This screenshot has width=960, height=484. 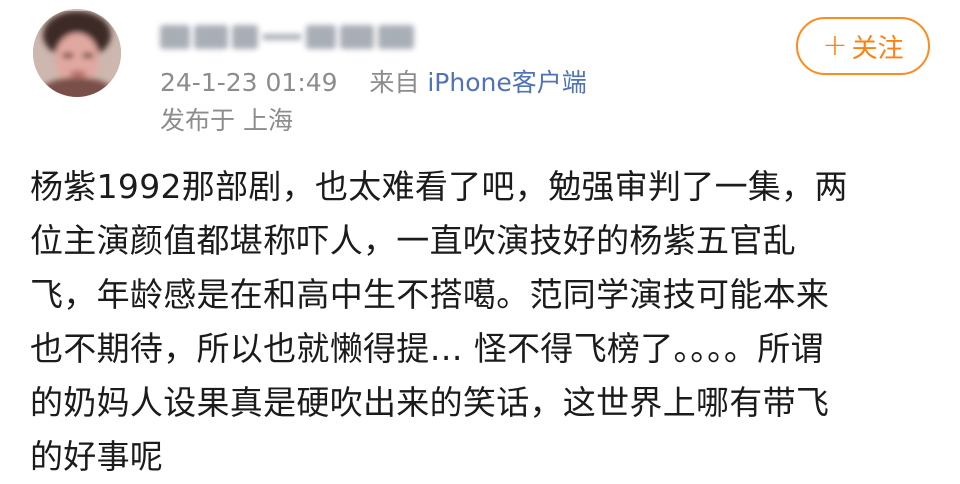 I want to click on post-body-line: 的奶妈人设果真是硬吹出来的笑话，这世界上哪有带飞, so click(x=430, y=402).